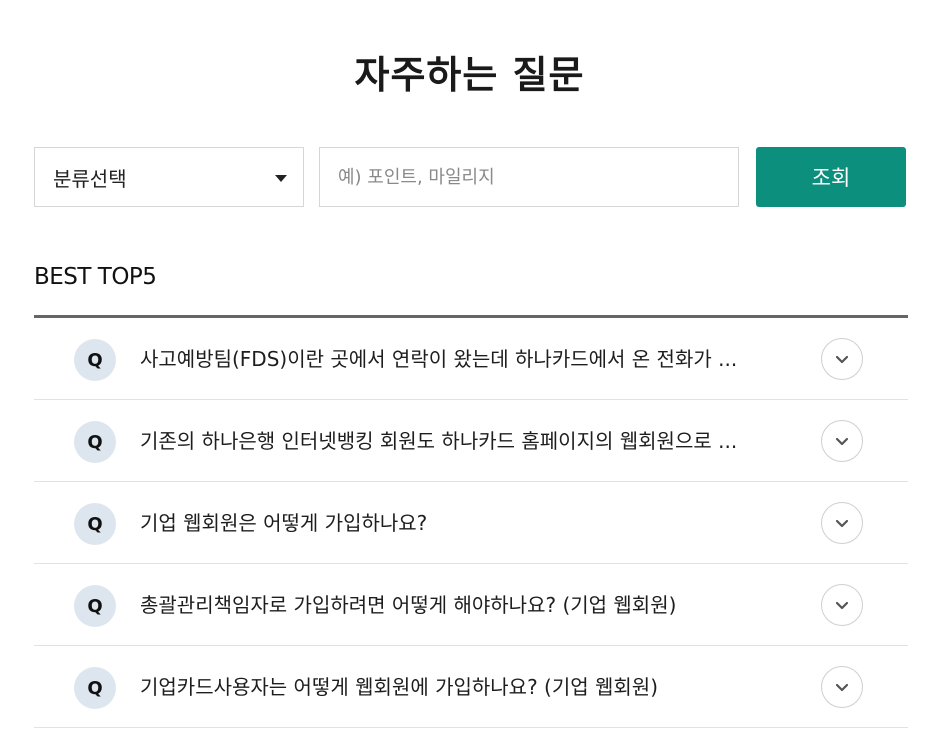 This screenshot has width=939, height=735. Describe the element at coordinates (90, 178) in the screenshot. I see `category-select-value: 분류선택` at that location.